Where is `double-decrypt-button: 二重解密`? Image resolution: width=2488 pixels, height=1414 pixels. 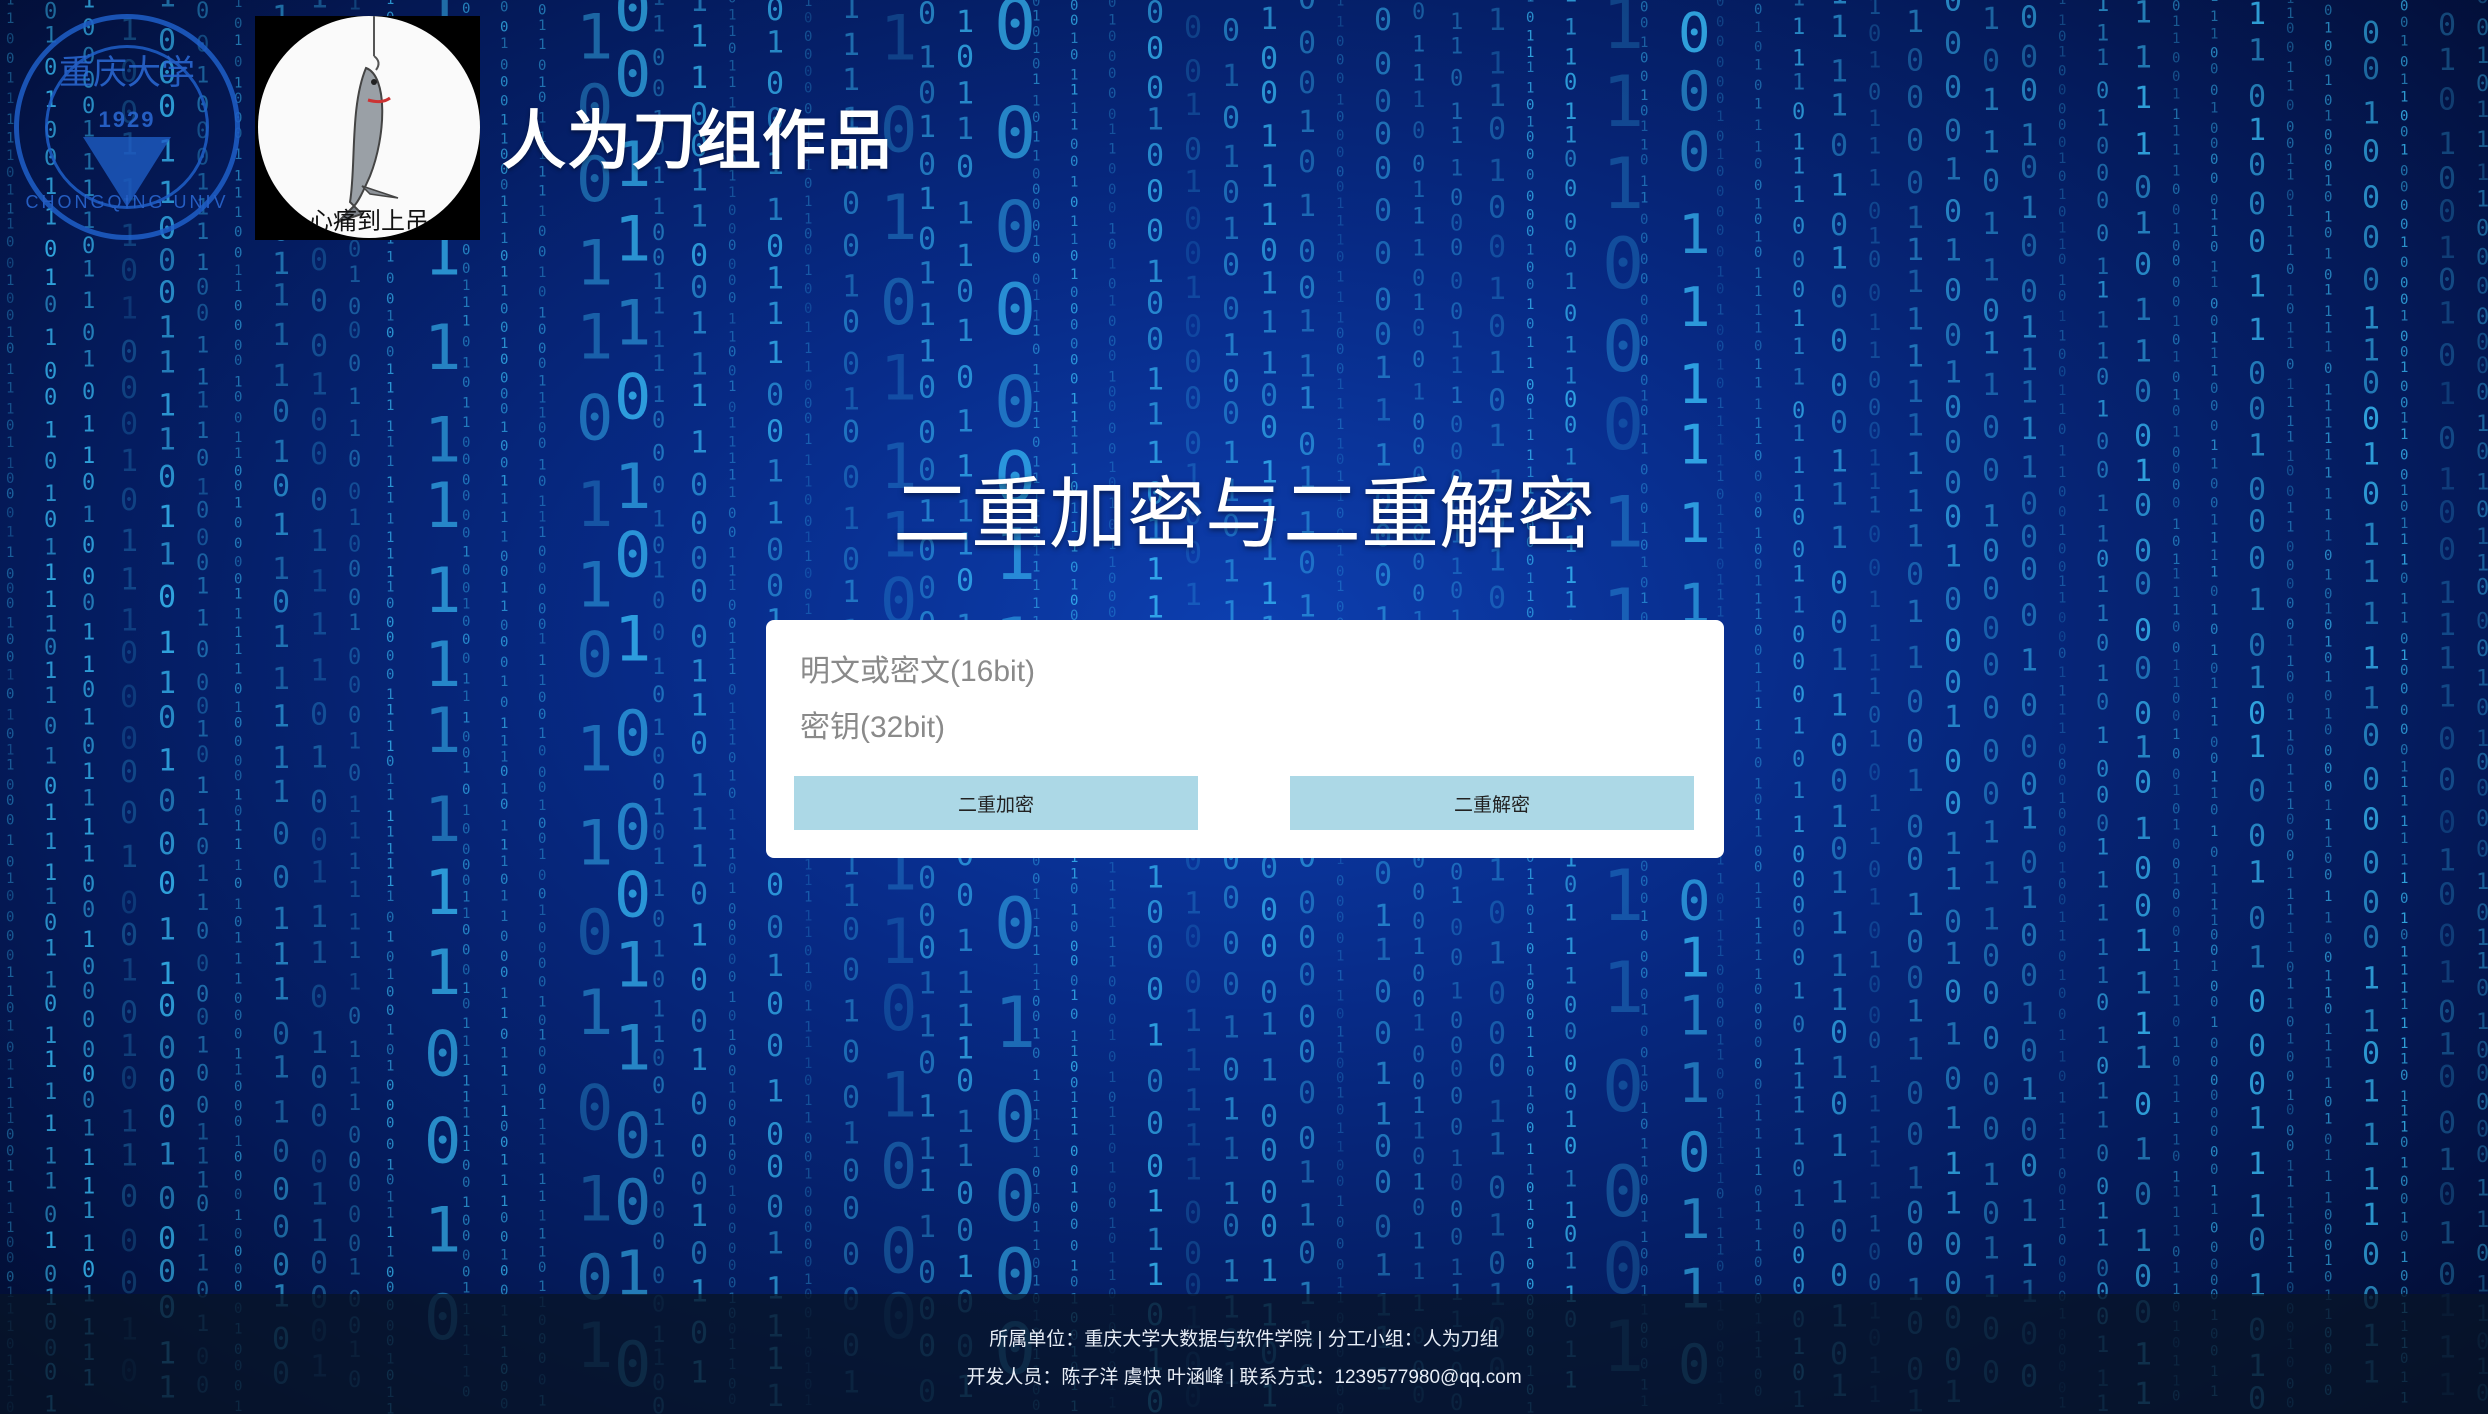 double-decrypt-button: 二重解密 is located at coordinates (1492, 803).